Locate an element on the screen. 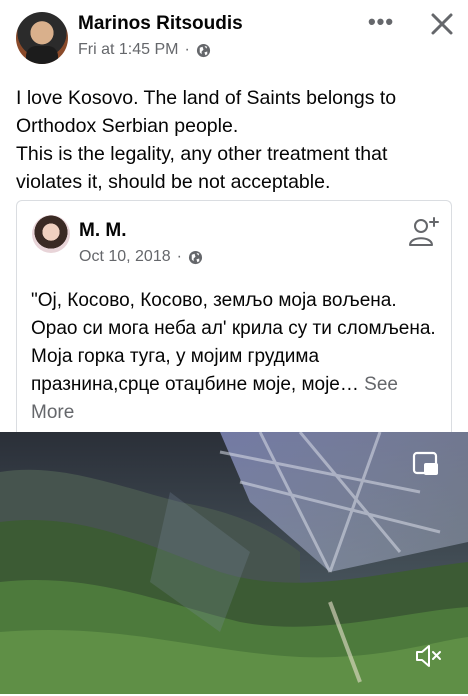  shared-post-meta: Oct 10, 2018 · is located at coordinates (141, 257).